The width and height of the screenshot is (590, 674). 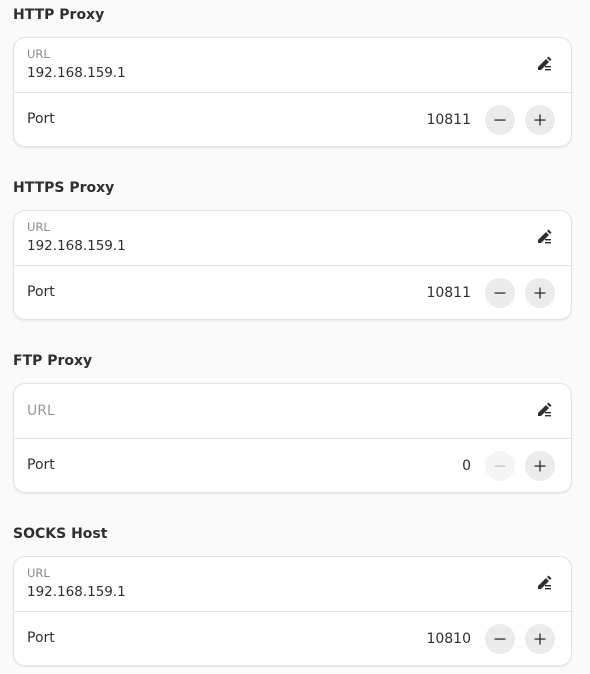 I want to click on socks-host-port-decrement-button, so click(x=500, y=639).